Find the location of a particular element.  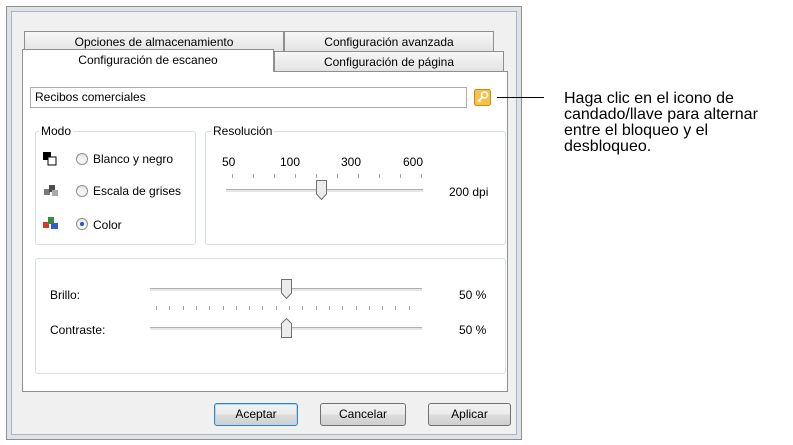

radio-black-white is located at coordinates (82, 159).